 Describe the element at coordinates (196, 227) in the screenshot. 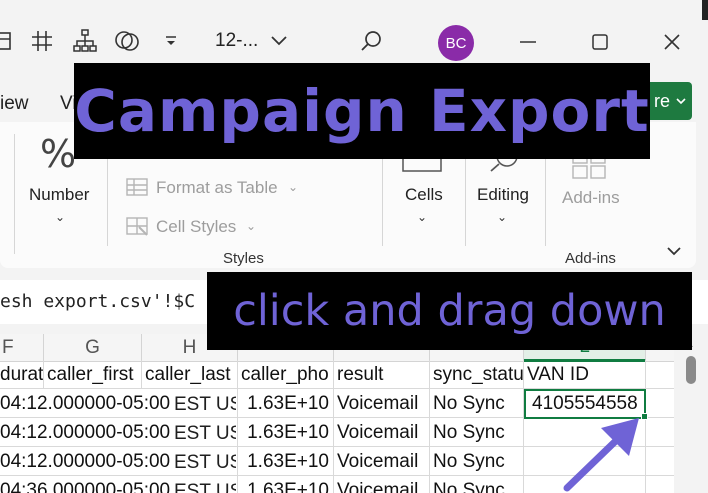

I see `cell-styles-button: Cell Styles` at that location.